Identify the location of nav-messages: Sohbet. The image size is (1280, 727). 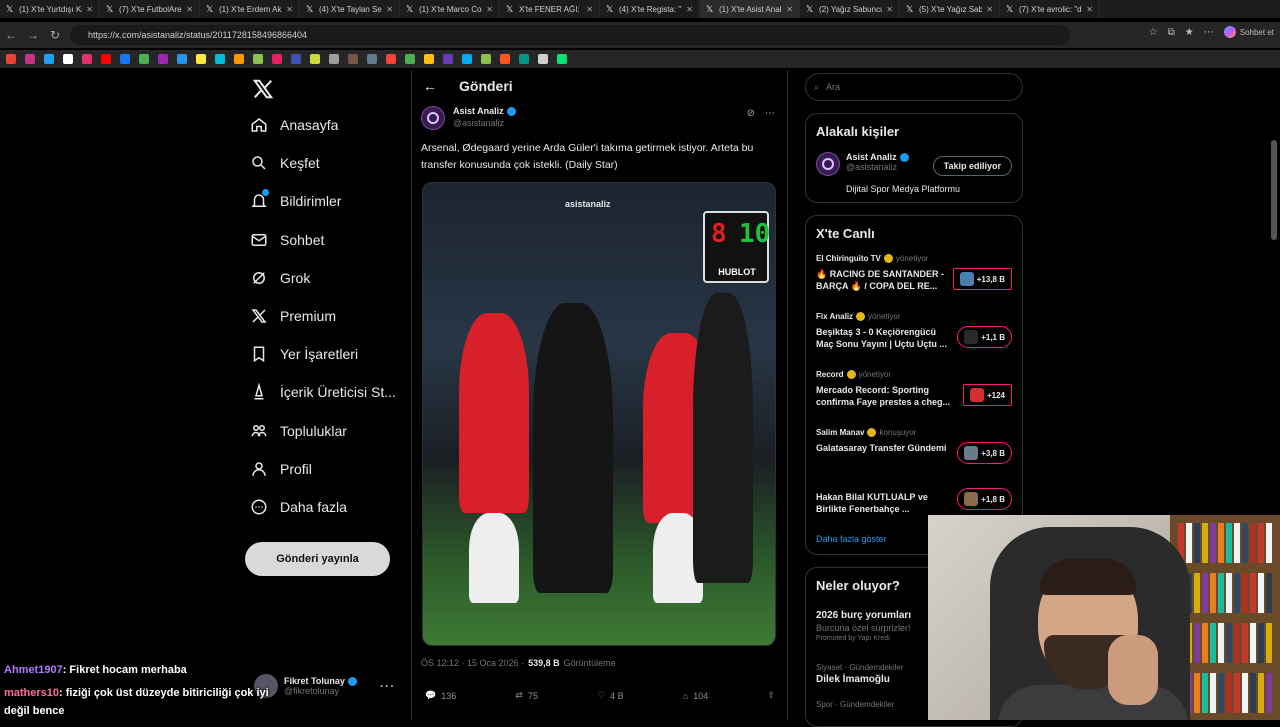
(287, 240).